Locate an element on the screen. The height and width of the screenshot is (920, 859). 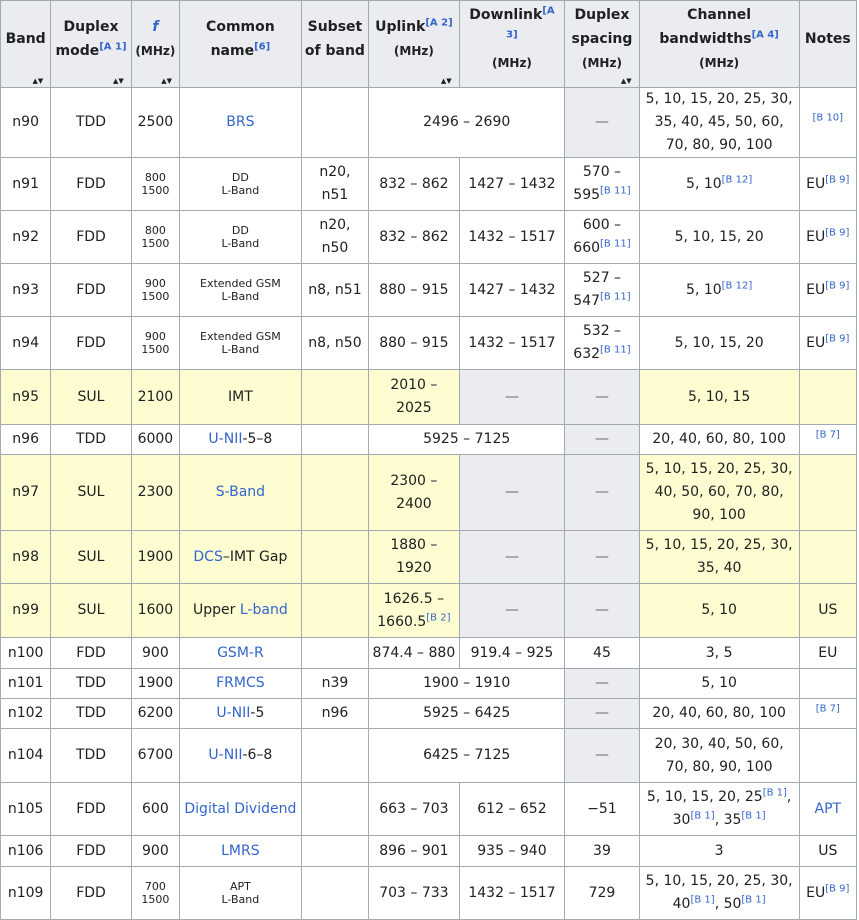
header-subset: Subset of band is located at coordinates (335, 44).